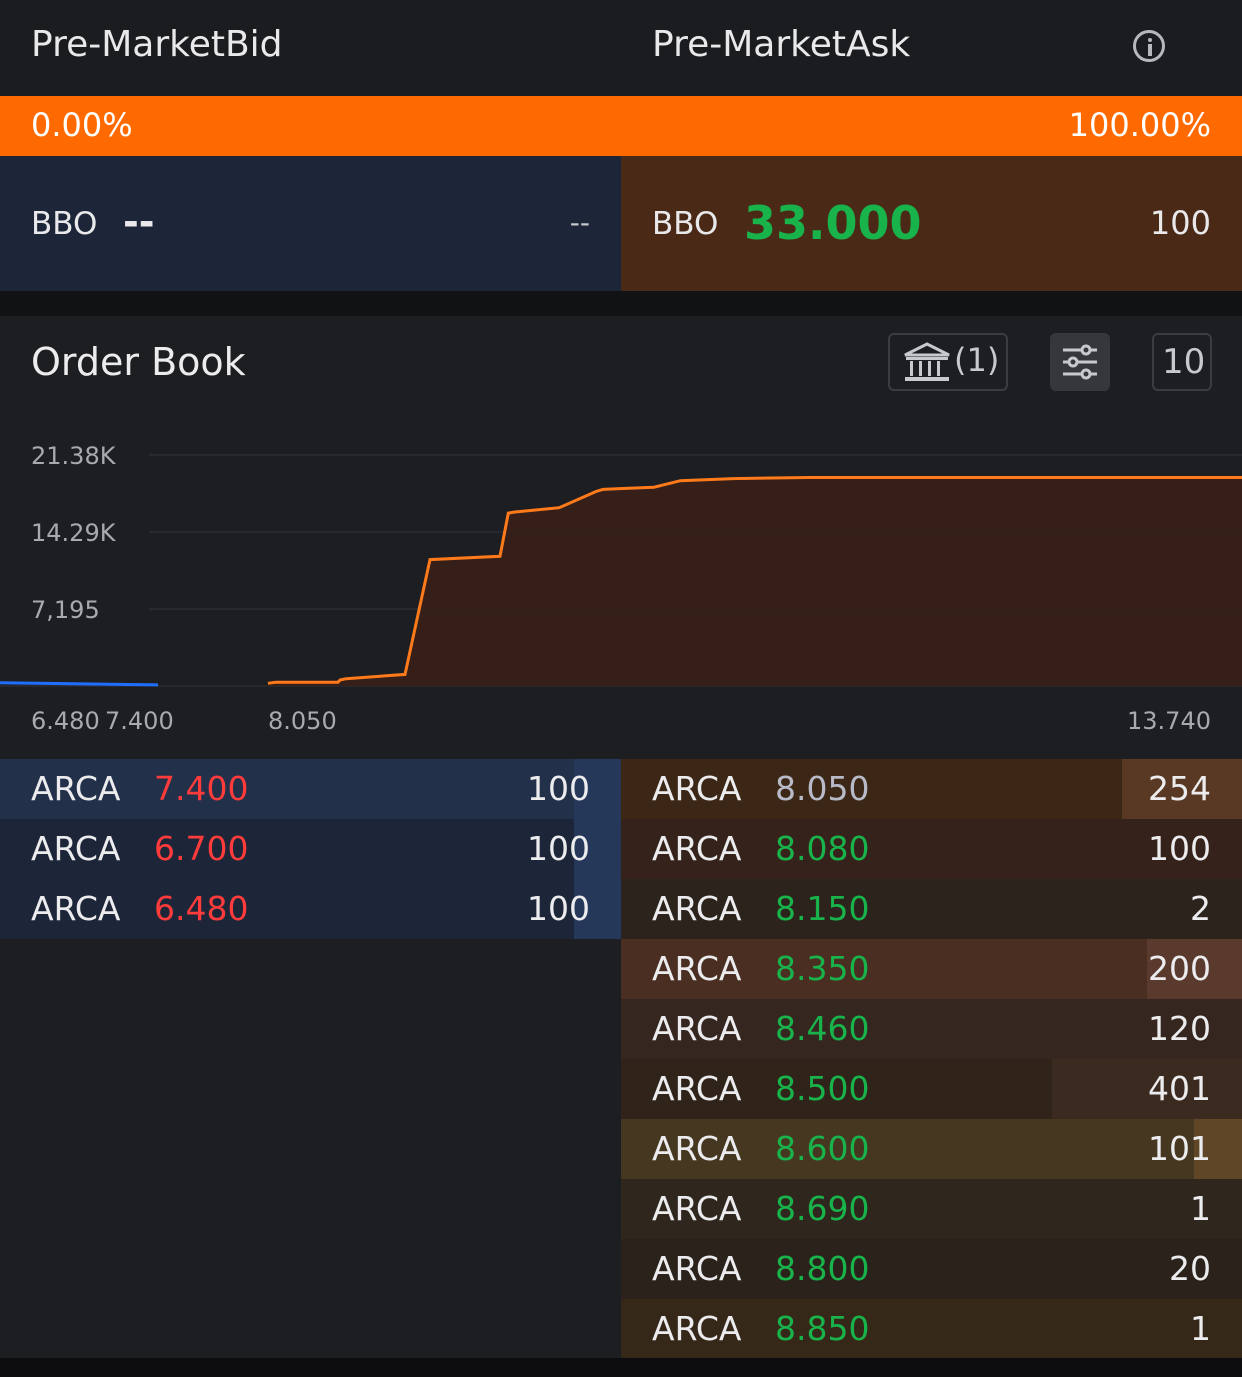 The height and width of the screenshot is (1377, 1242). Describe the element at coordinates (1179, 1148) in the screenshot. I see `size-label: 101` at that location.